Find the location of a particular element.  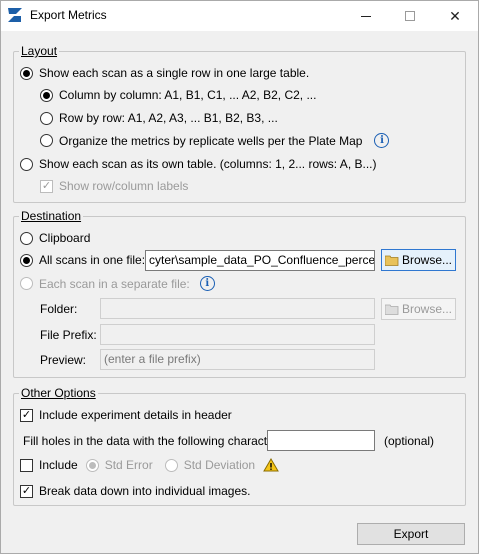

break-data-checkbox: ✓ is located at coordinates (26, 491).